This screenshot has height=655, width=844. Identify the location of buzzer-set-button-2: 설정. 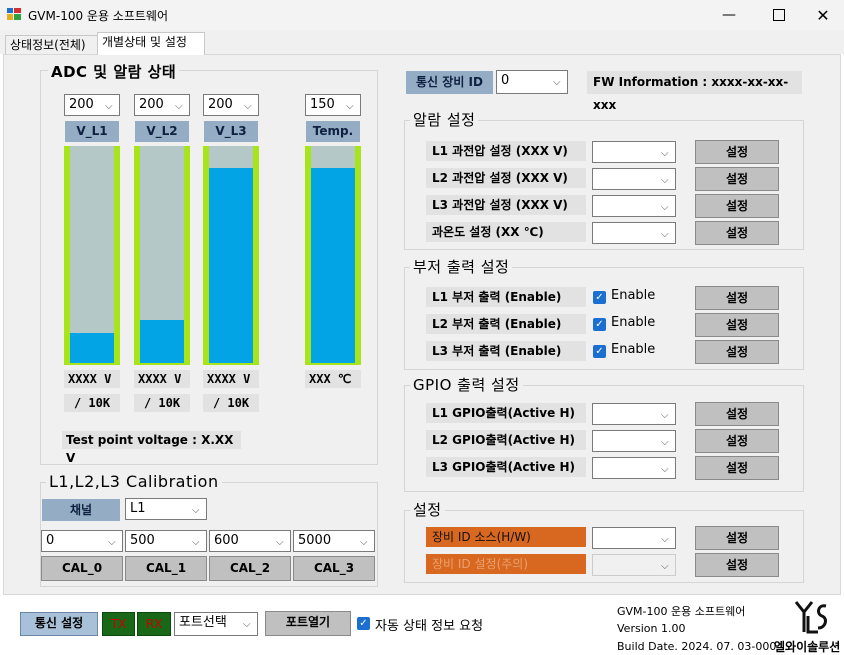
(737, 352).